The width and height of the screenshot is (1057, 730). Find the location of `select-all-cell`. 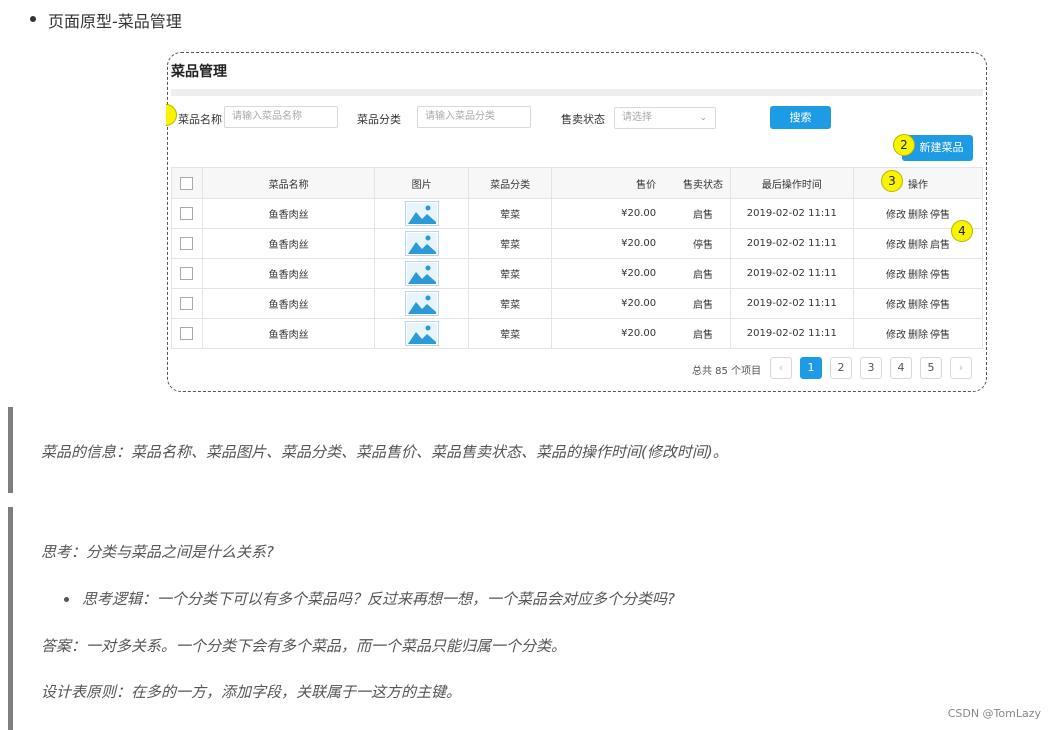

select-all-cell is located at coordinates (187, 183).